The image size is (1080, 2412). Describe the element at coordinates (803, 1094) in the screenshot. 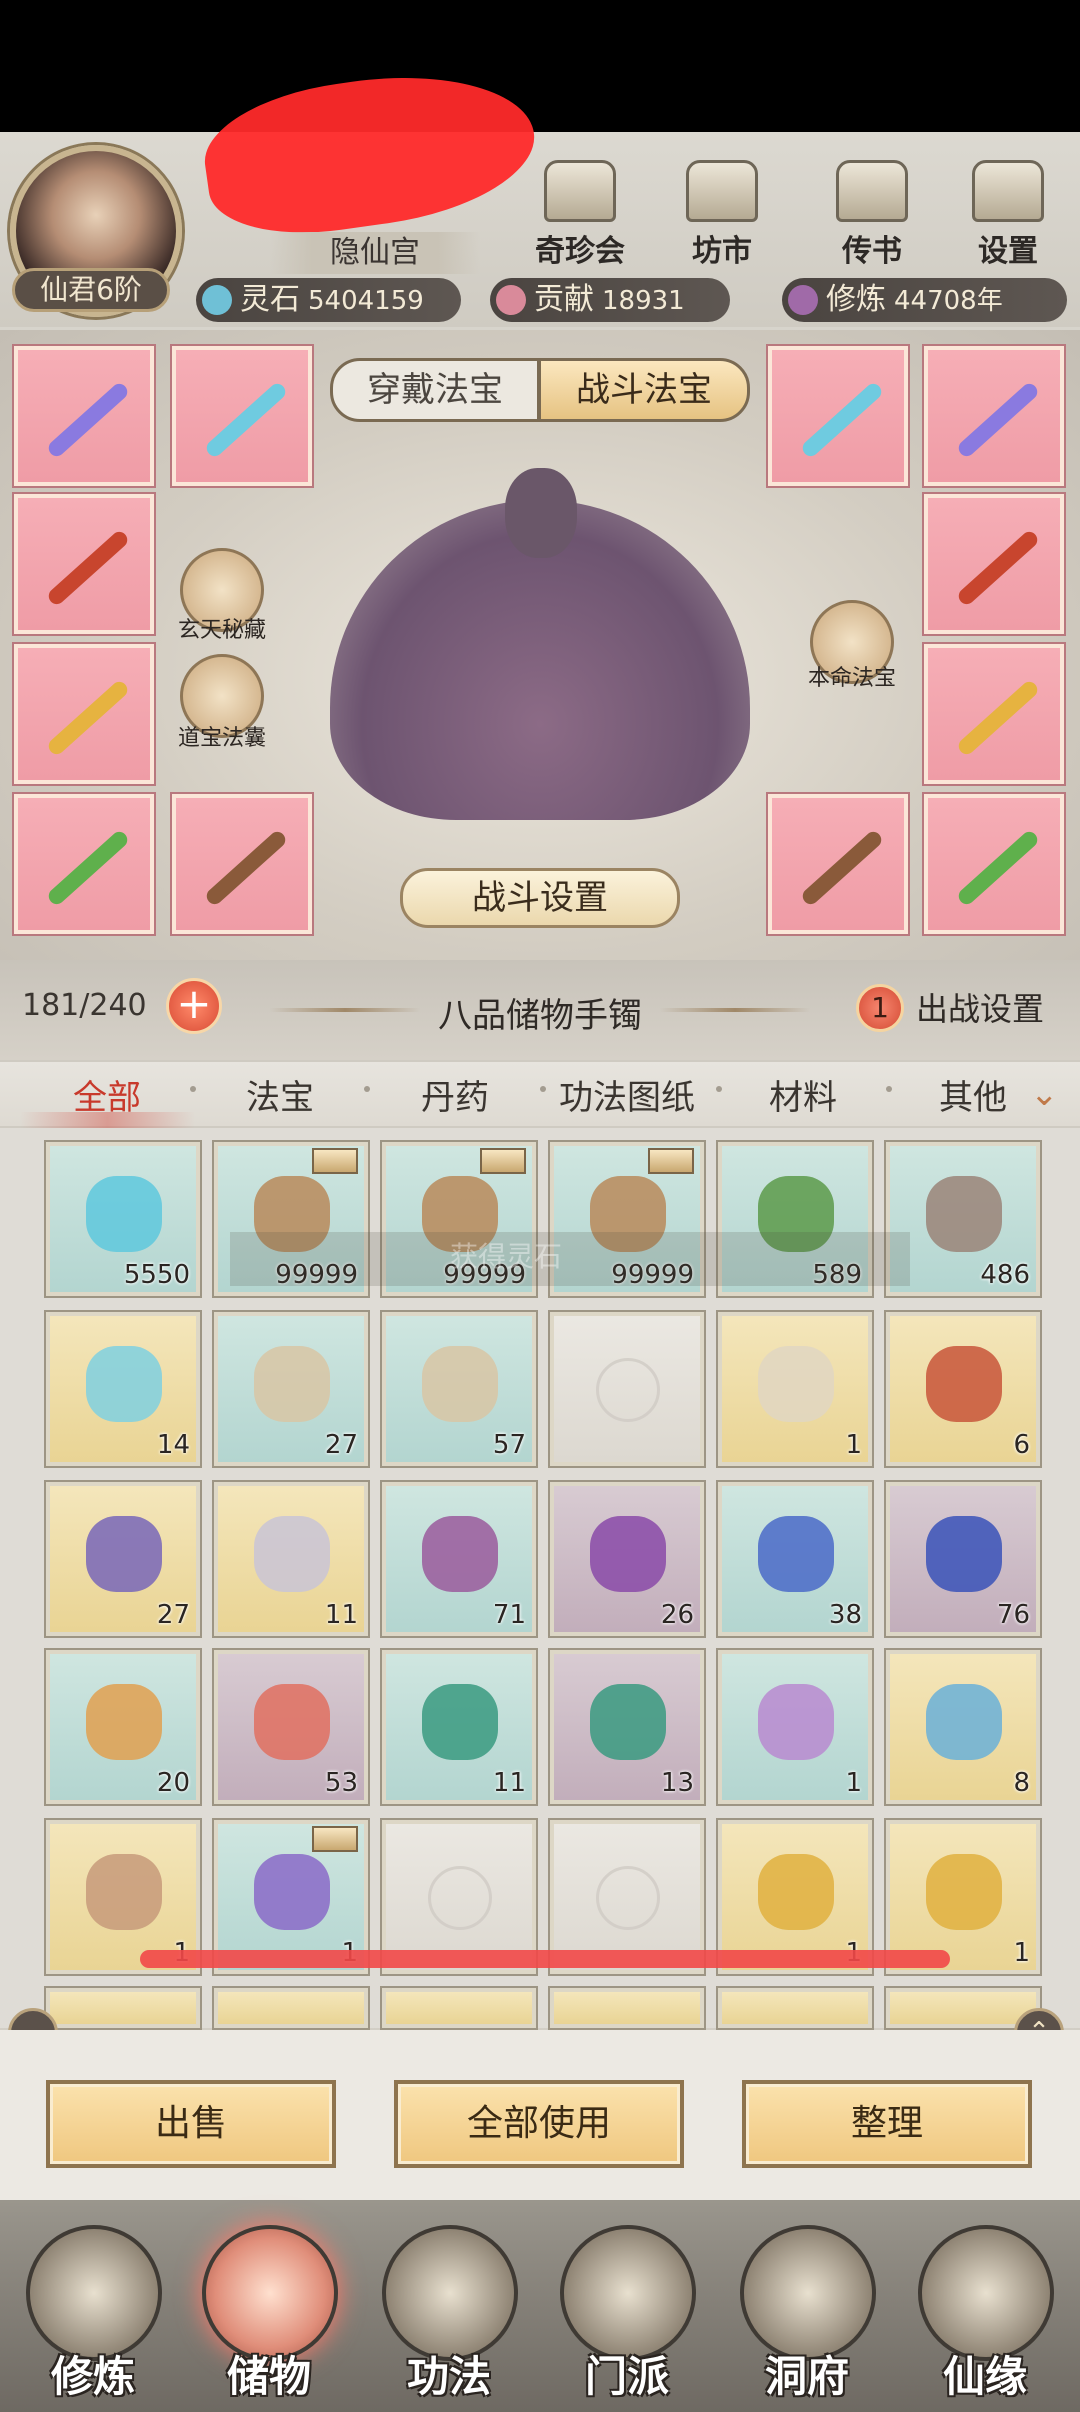

I see `tab-materials: 材料` at that location.